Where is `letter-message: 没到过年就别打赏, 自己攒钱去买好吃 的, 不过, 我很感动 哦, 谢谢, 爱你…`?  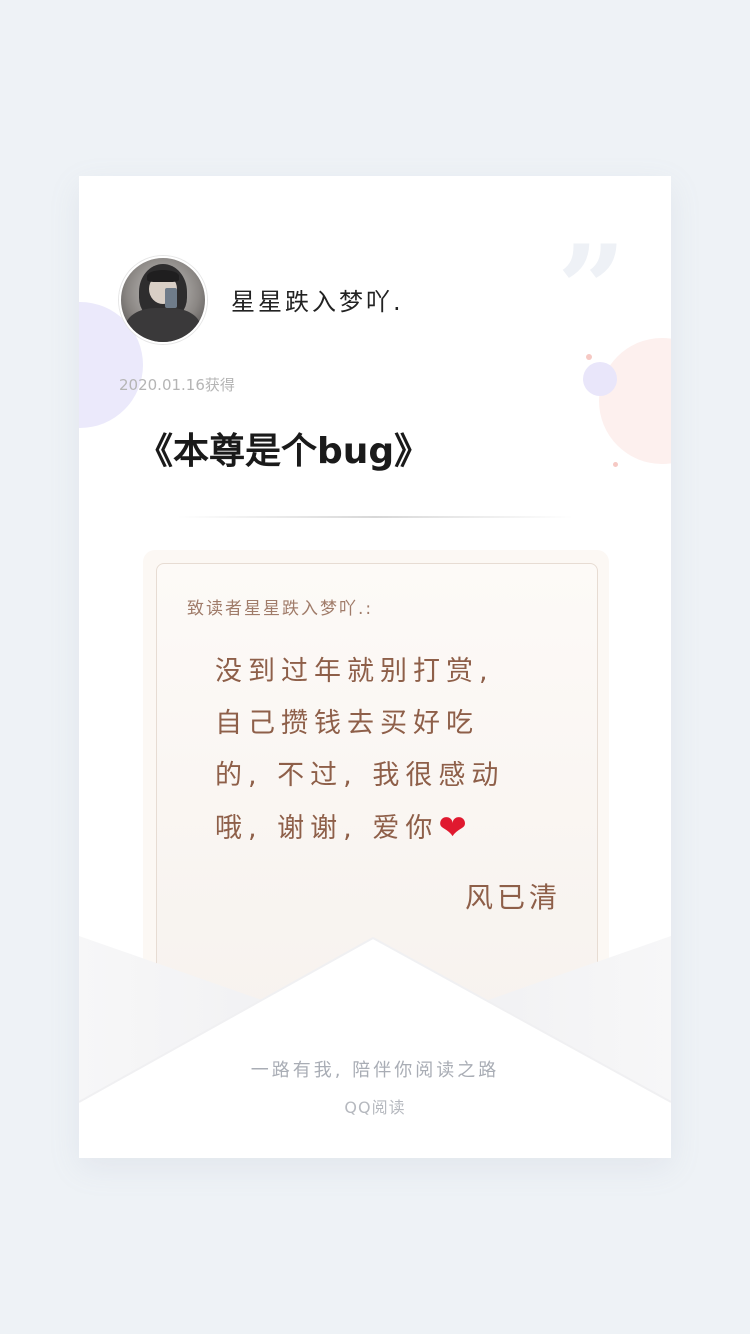 letter-message: 没到过年就别打赏, 自己攒钱去买好吃 的, 不过, 我很感动 哦, 谢谢, 爱你… is located at coordinates (380, 750).